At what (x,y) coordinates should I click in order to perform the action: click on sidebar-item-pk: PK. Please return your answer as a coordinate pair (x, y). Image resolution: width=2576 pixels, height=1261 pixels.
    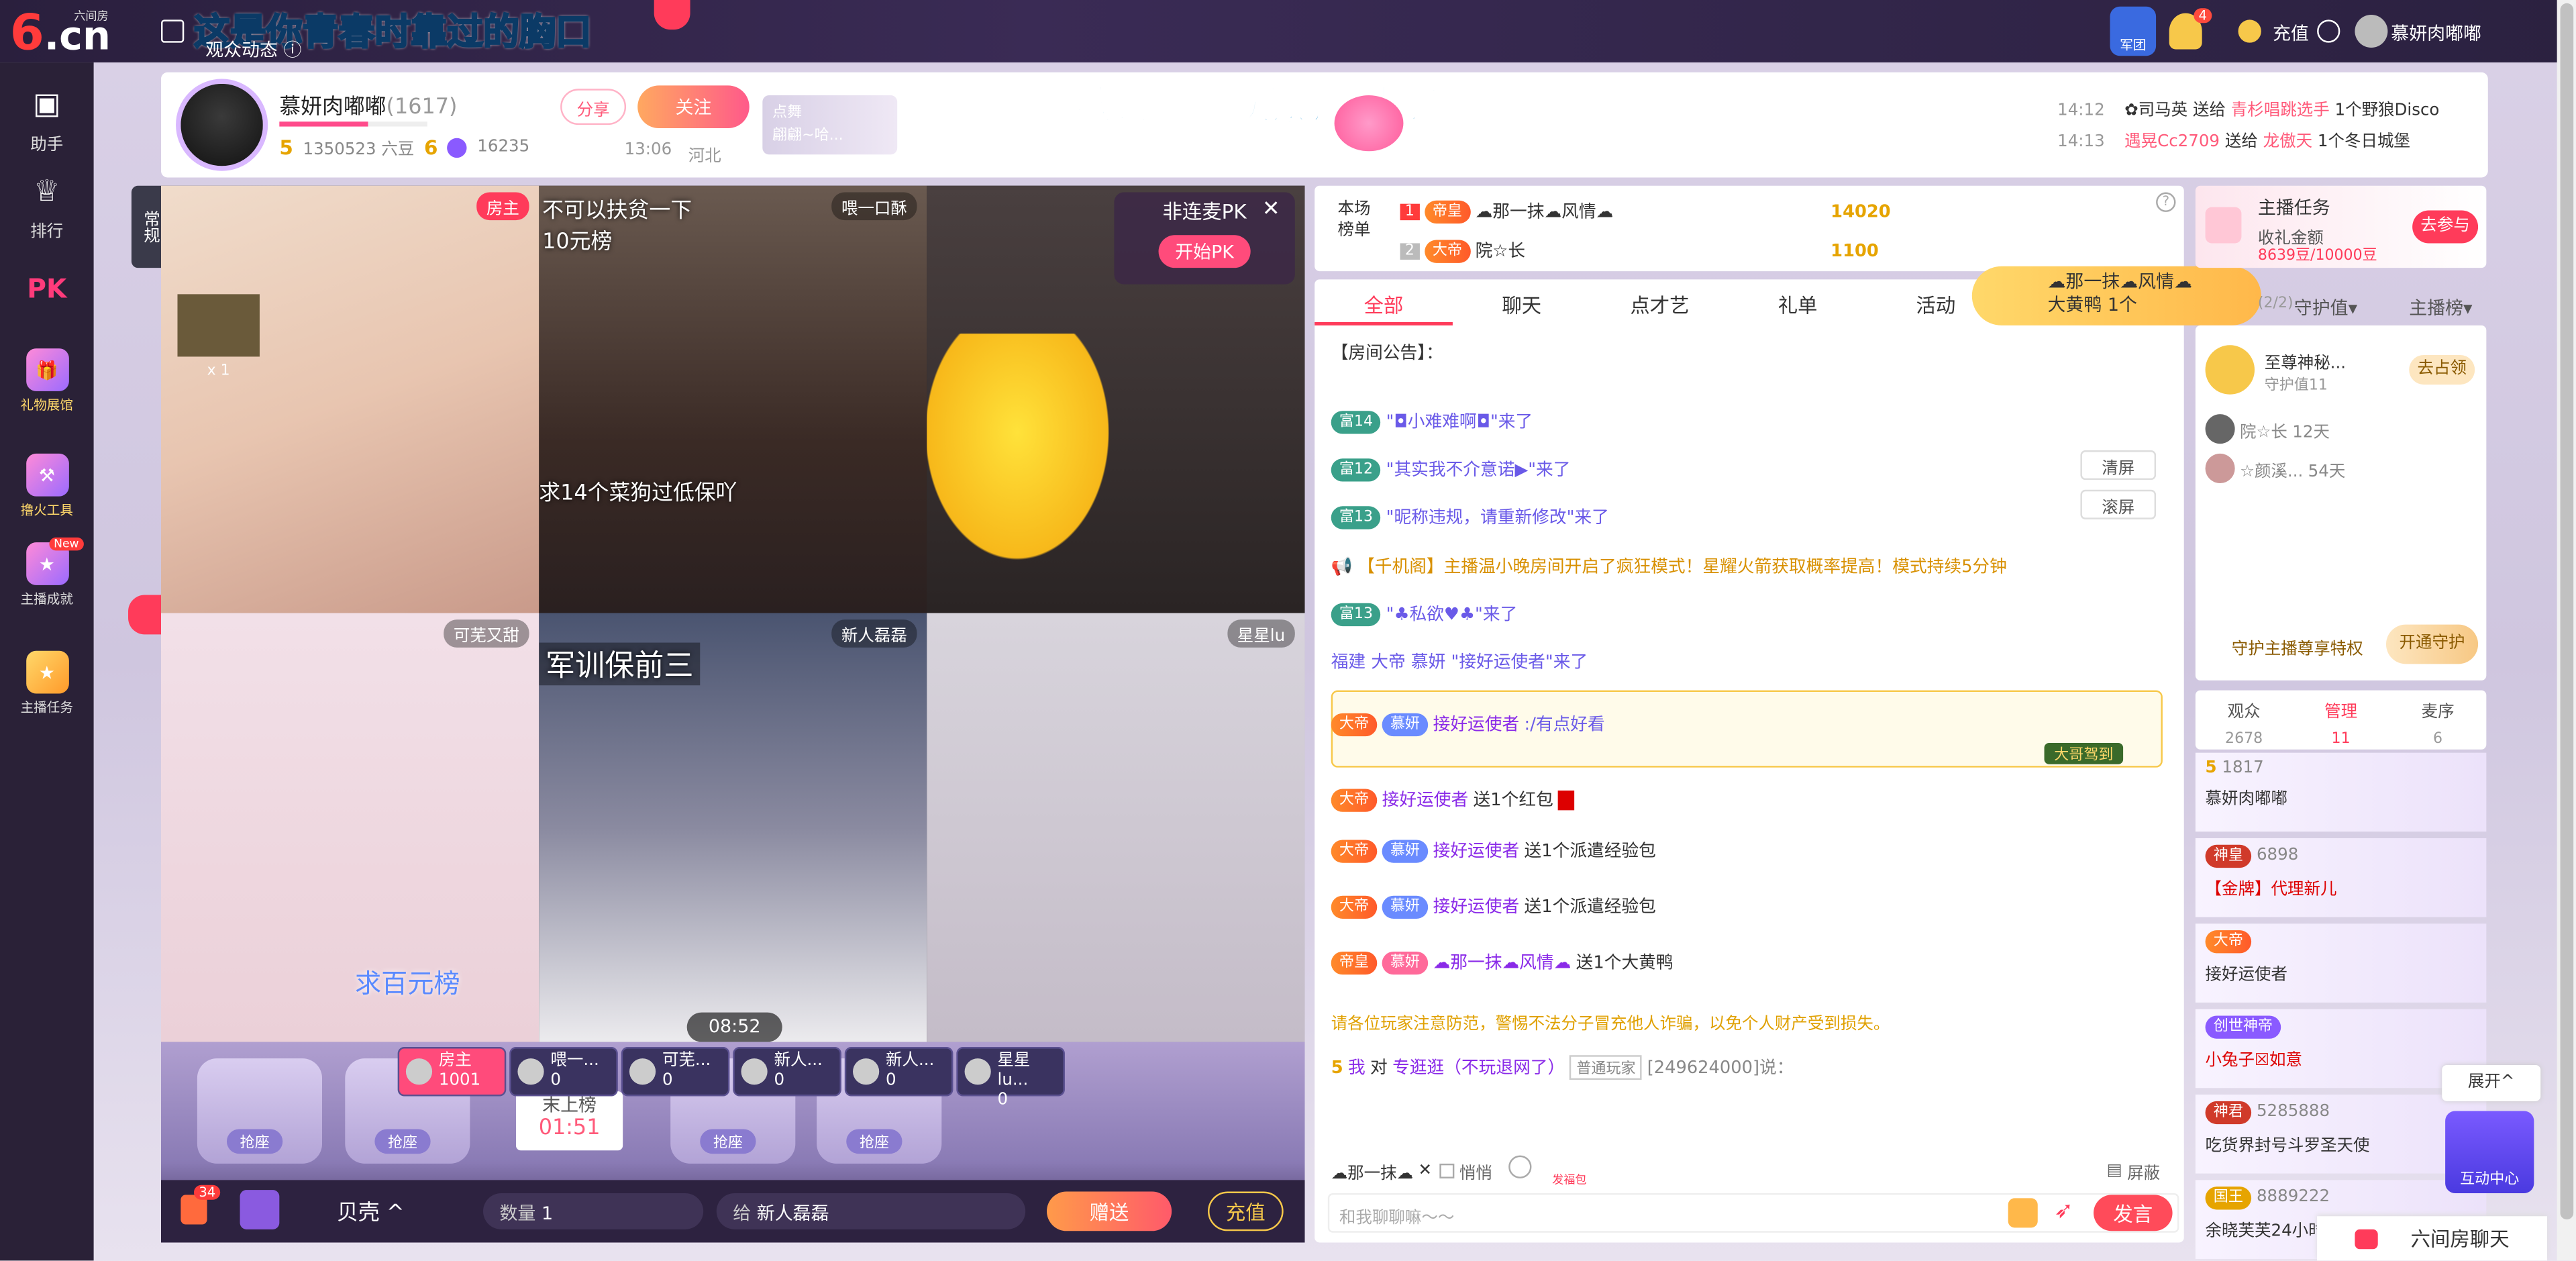
    Looking at the image, I should click on (47, 290).